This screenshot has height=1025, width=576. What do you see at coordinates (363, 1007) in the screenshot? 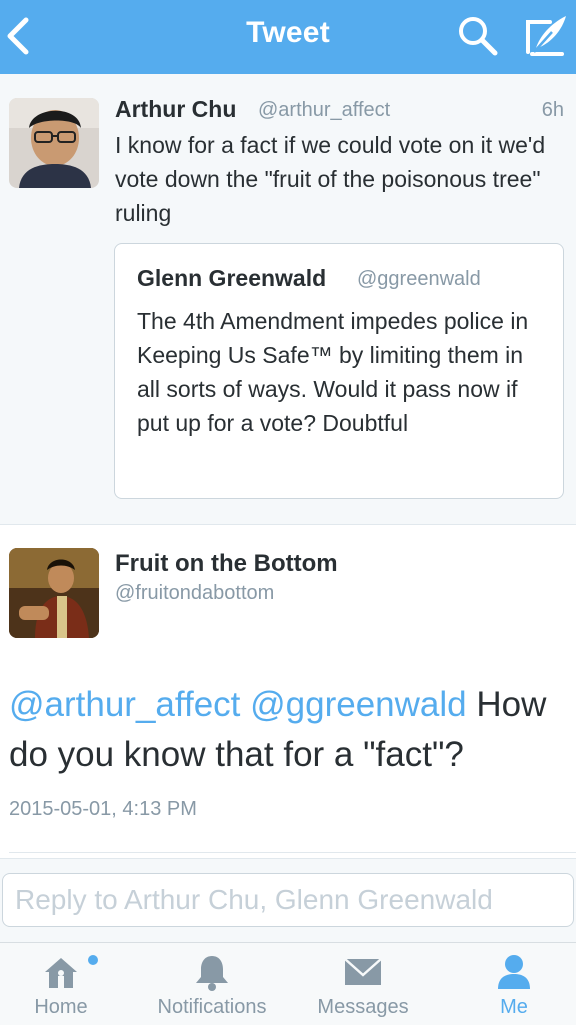
I see `tab-label: Messages` at bounding box center [363, 1007].